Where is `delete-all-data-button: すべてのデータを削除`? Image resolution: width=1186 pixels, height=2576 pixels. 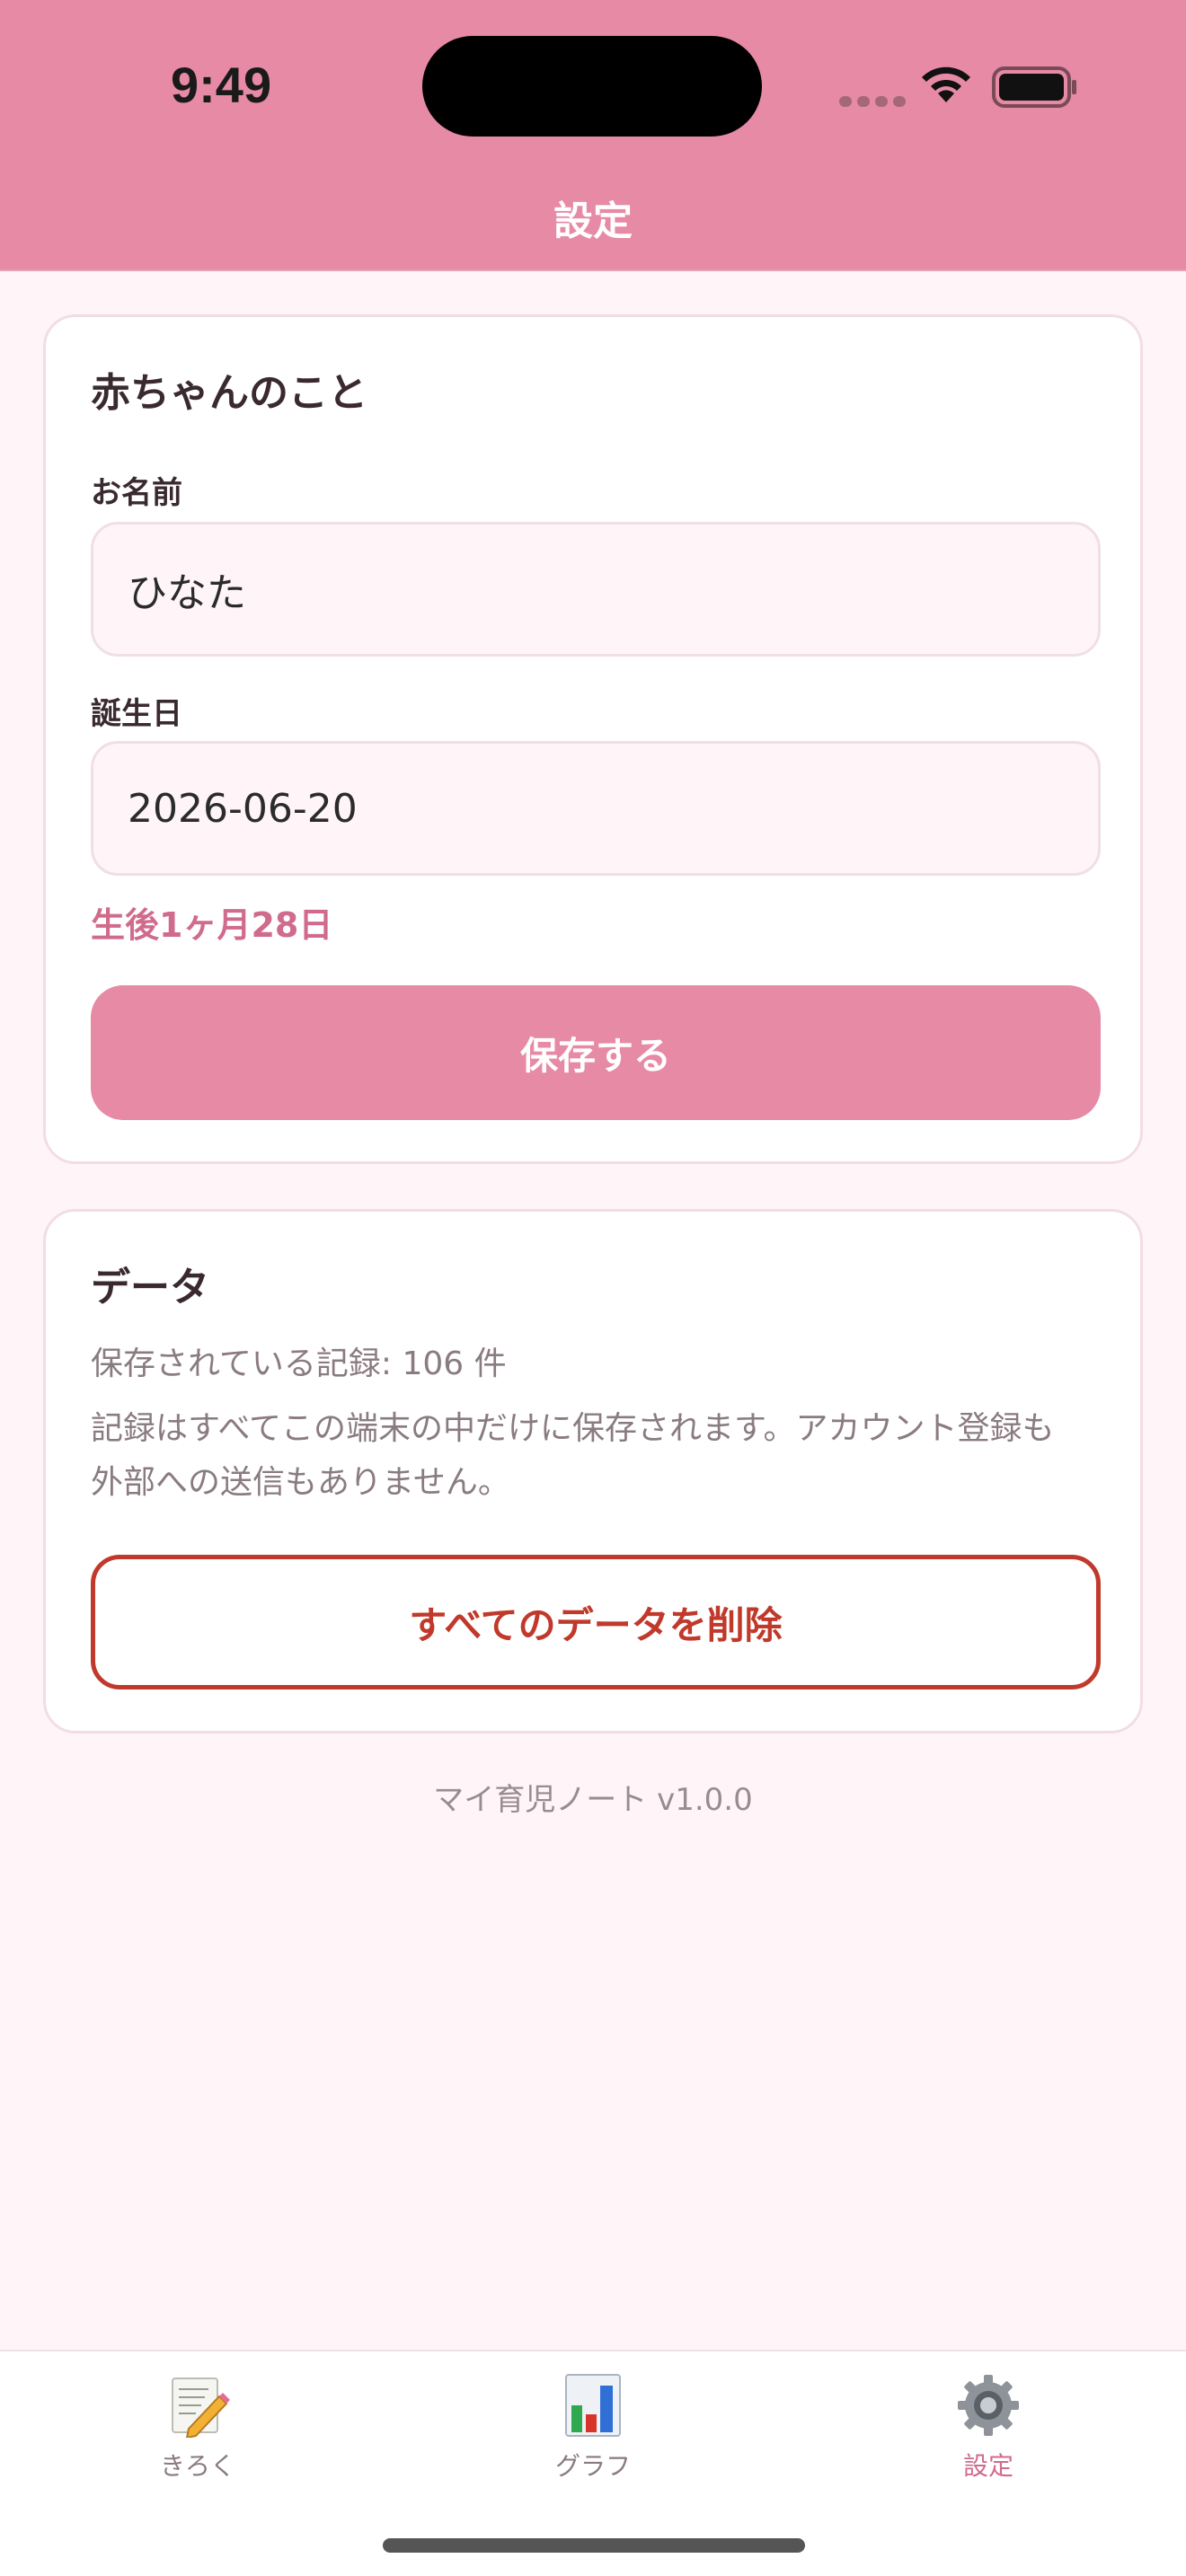
delete-all-data-button: すべてのデータを削除 is located at coordinates (596, 1622).